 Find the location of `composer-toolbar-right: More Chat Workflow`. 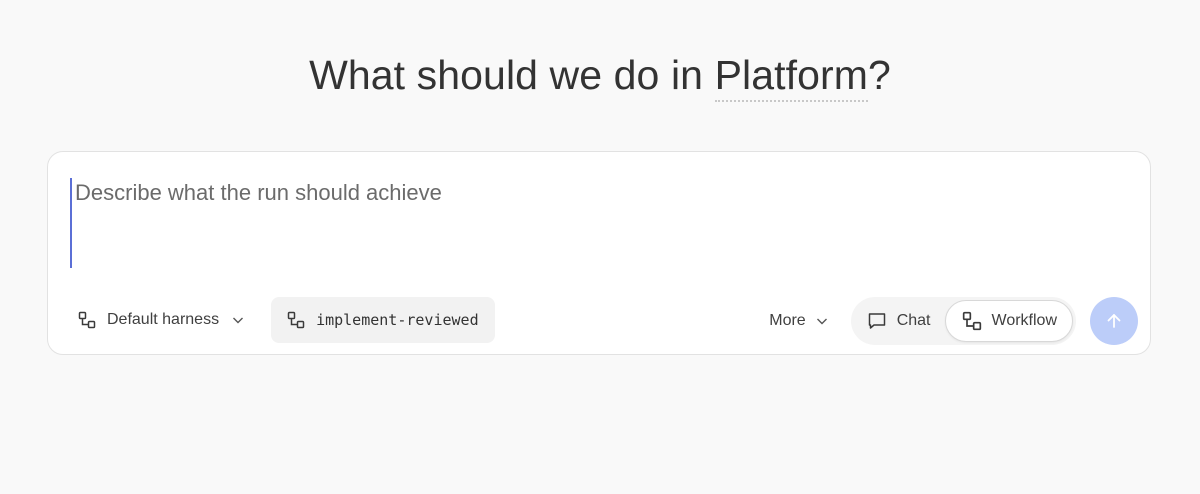

composer-toolbar-right: More Chat Workflow is located at coordinates (953, 321).